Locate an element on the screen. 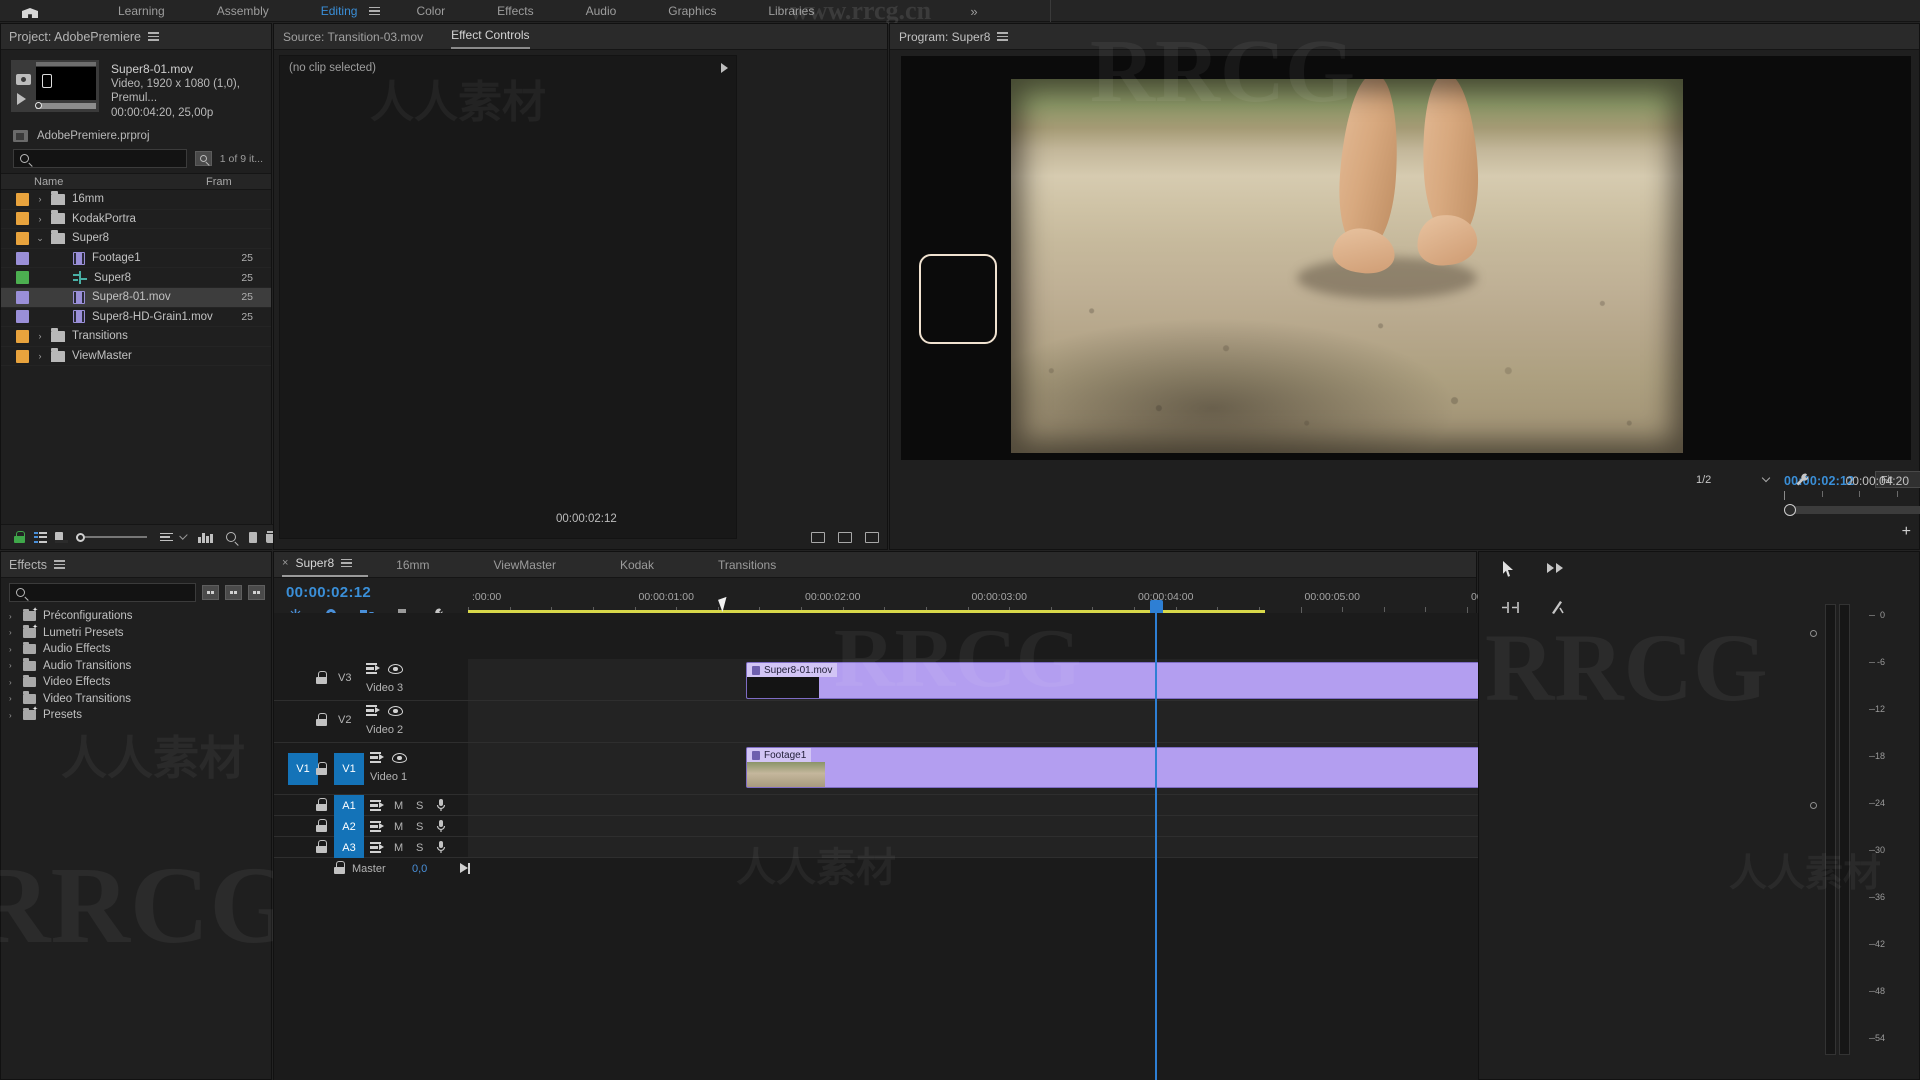 The width and height of the screenshot is (1920, 1080). workspace-tab-audio: Audio is located at coordinates (601, 11).